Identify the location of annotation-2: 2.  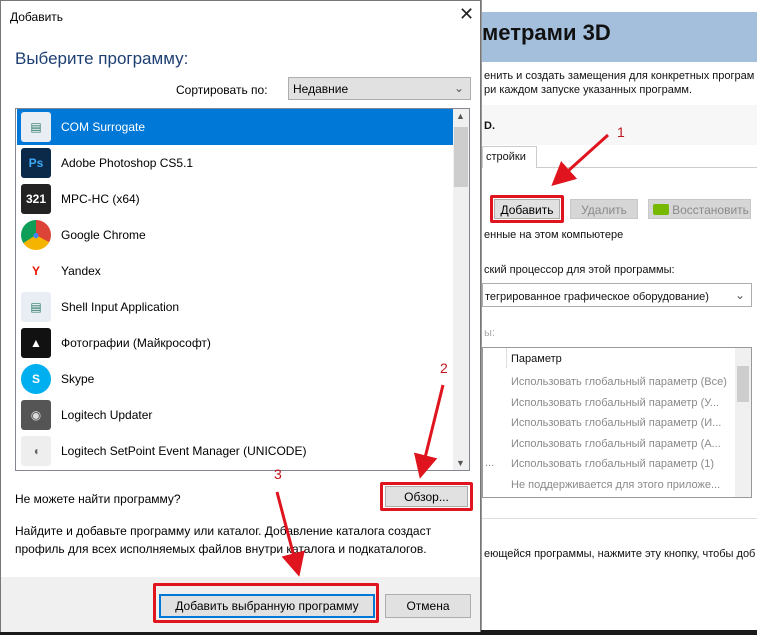
(444, 368).